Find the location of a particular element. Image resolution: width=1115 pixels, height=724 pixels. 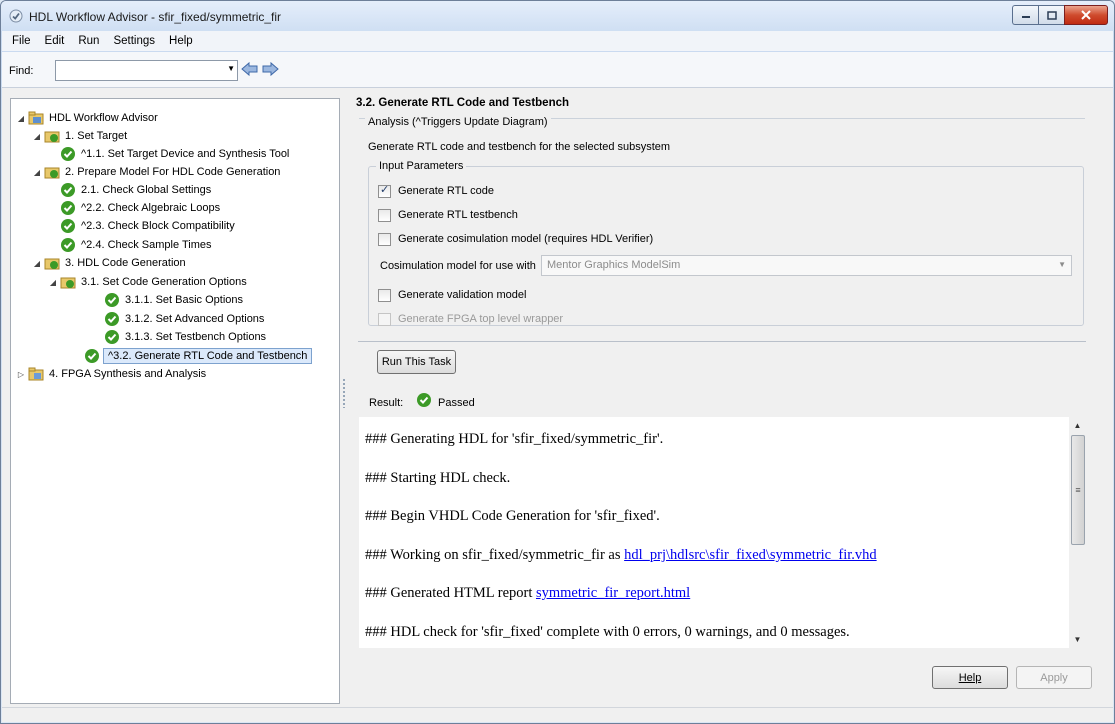

minimize-button is located at coordinates (1025, 15).